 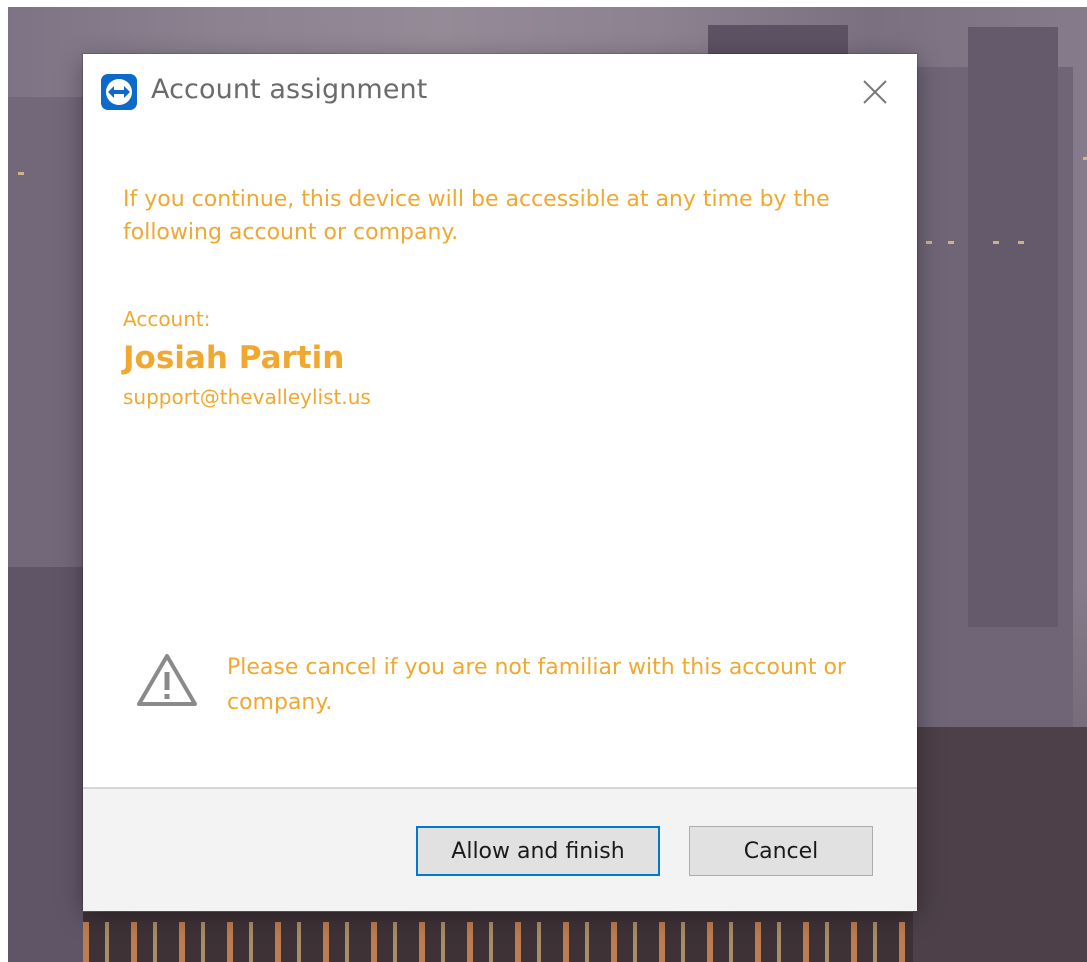 What do you see at coordinates (781, 851) in the screenshot?
I see `cancel-button: Cancel` at bounding box center [781, 851].